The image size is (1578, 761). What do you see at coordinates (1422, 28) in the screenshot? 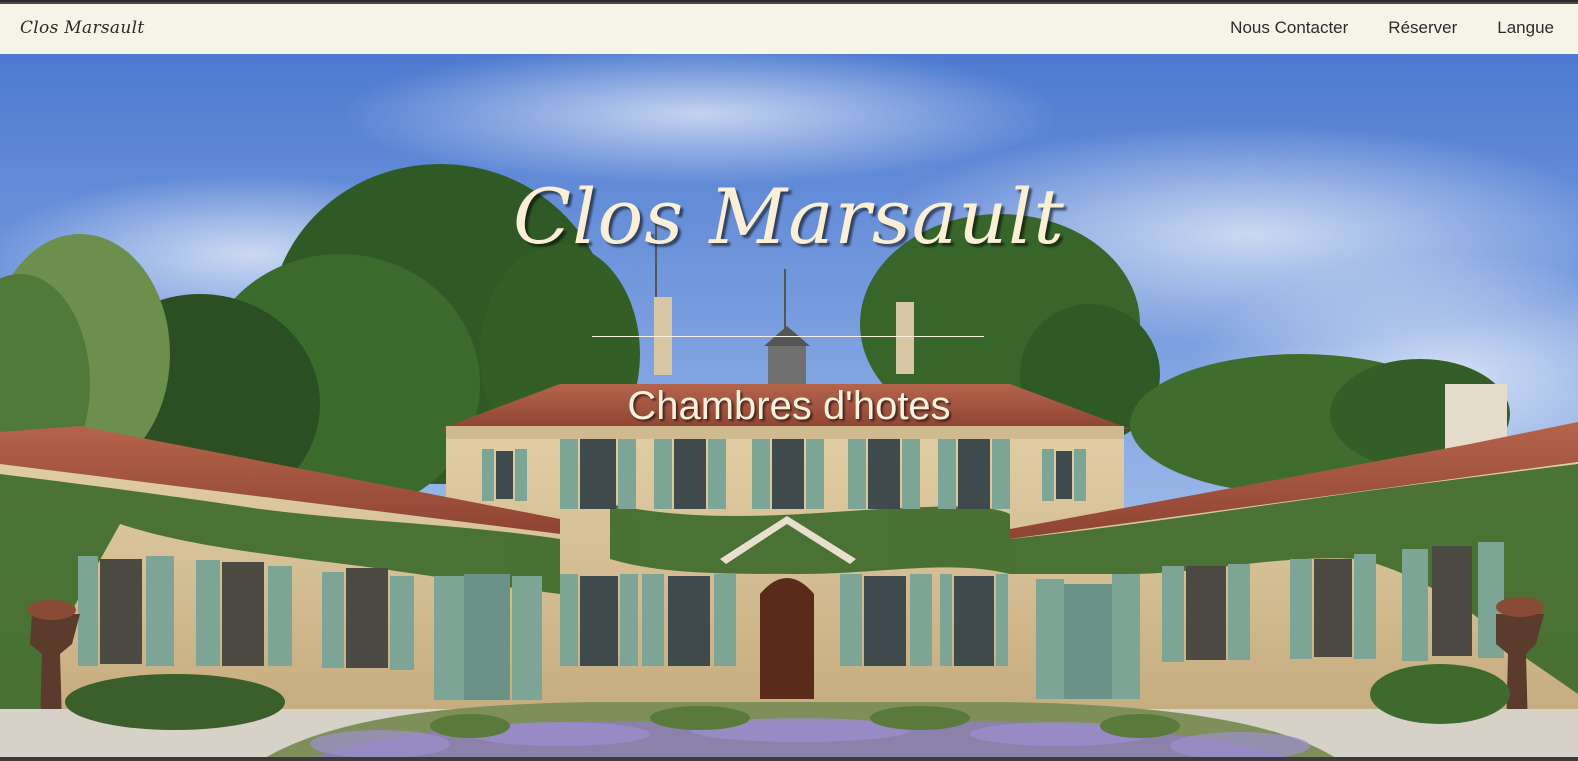
I see `nav-link-reserve: Réserver` at bounding box center [1422, 28].